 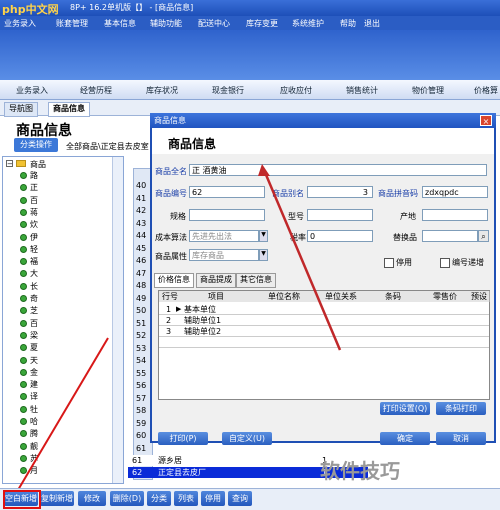 I want to click on tree-item: 译, so click(x=34, y=396).